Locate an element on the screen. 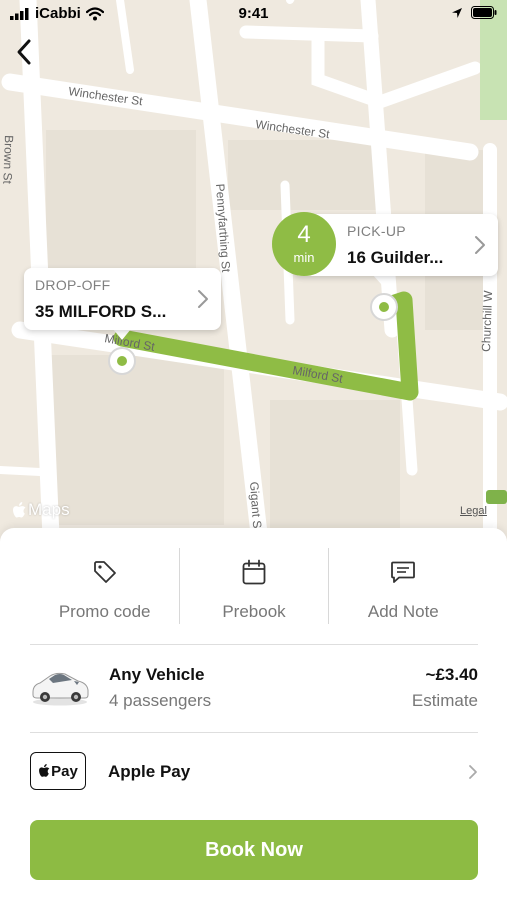 This screenshot has width=507, height=900. book-now-button: Book Now is located at coordinates (254, 850).